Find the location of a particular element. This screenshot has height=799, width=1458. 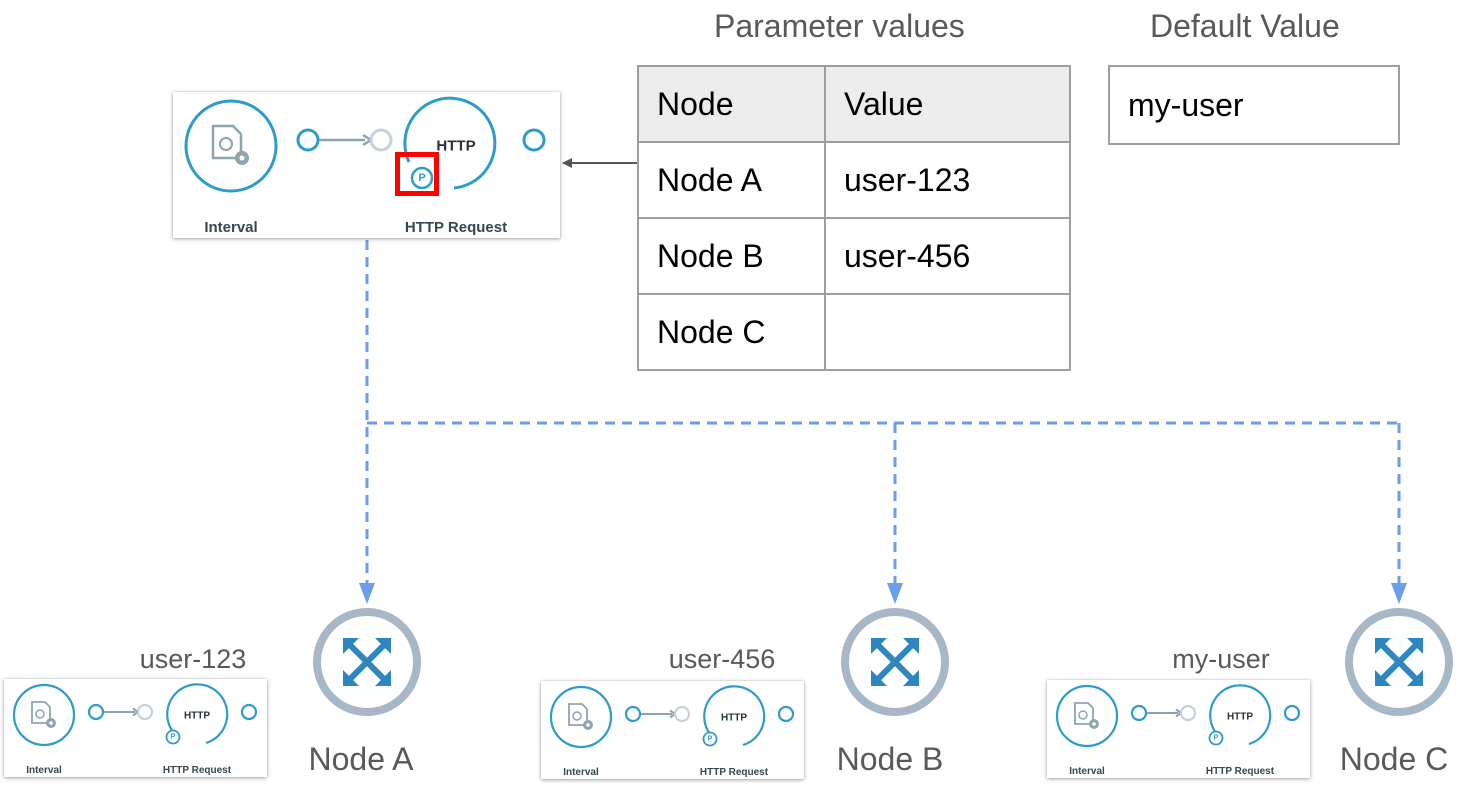

node-a-icon is located at coordinates (367, 662).